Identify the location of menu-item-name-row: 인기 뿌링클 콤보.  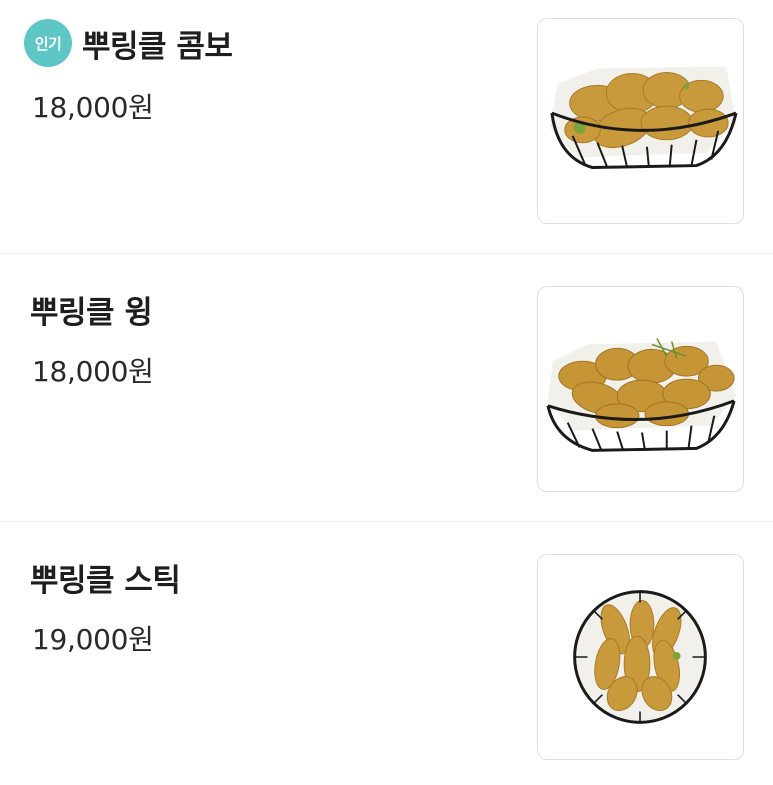
(128, 43).